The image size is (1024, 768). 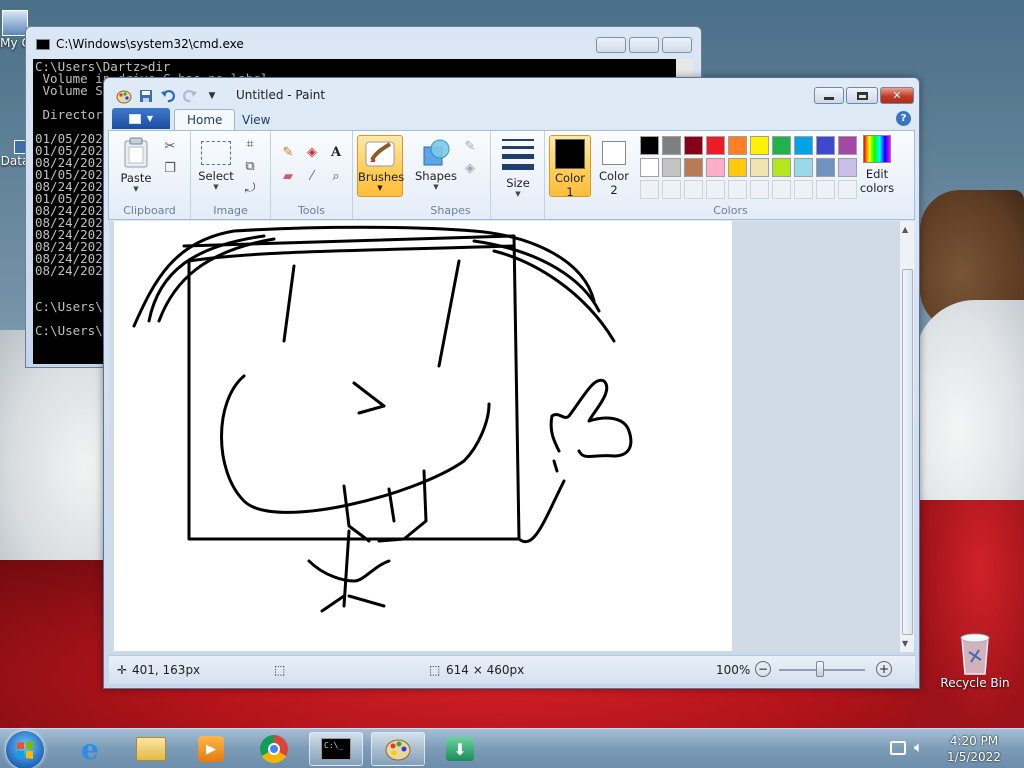 I want to click on text-icon: A, so click(x=336, y=152).